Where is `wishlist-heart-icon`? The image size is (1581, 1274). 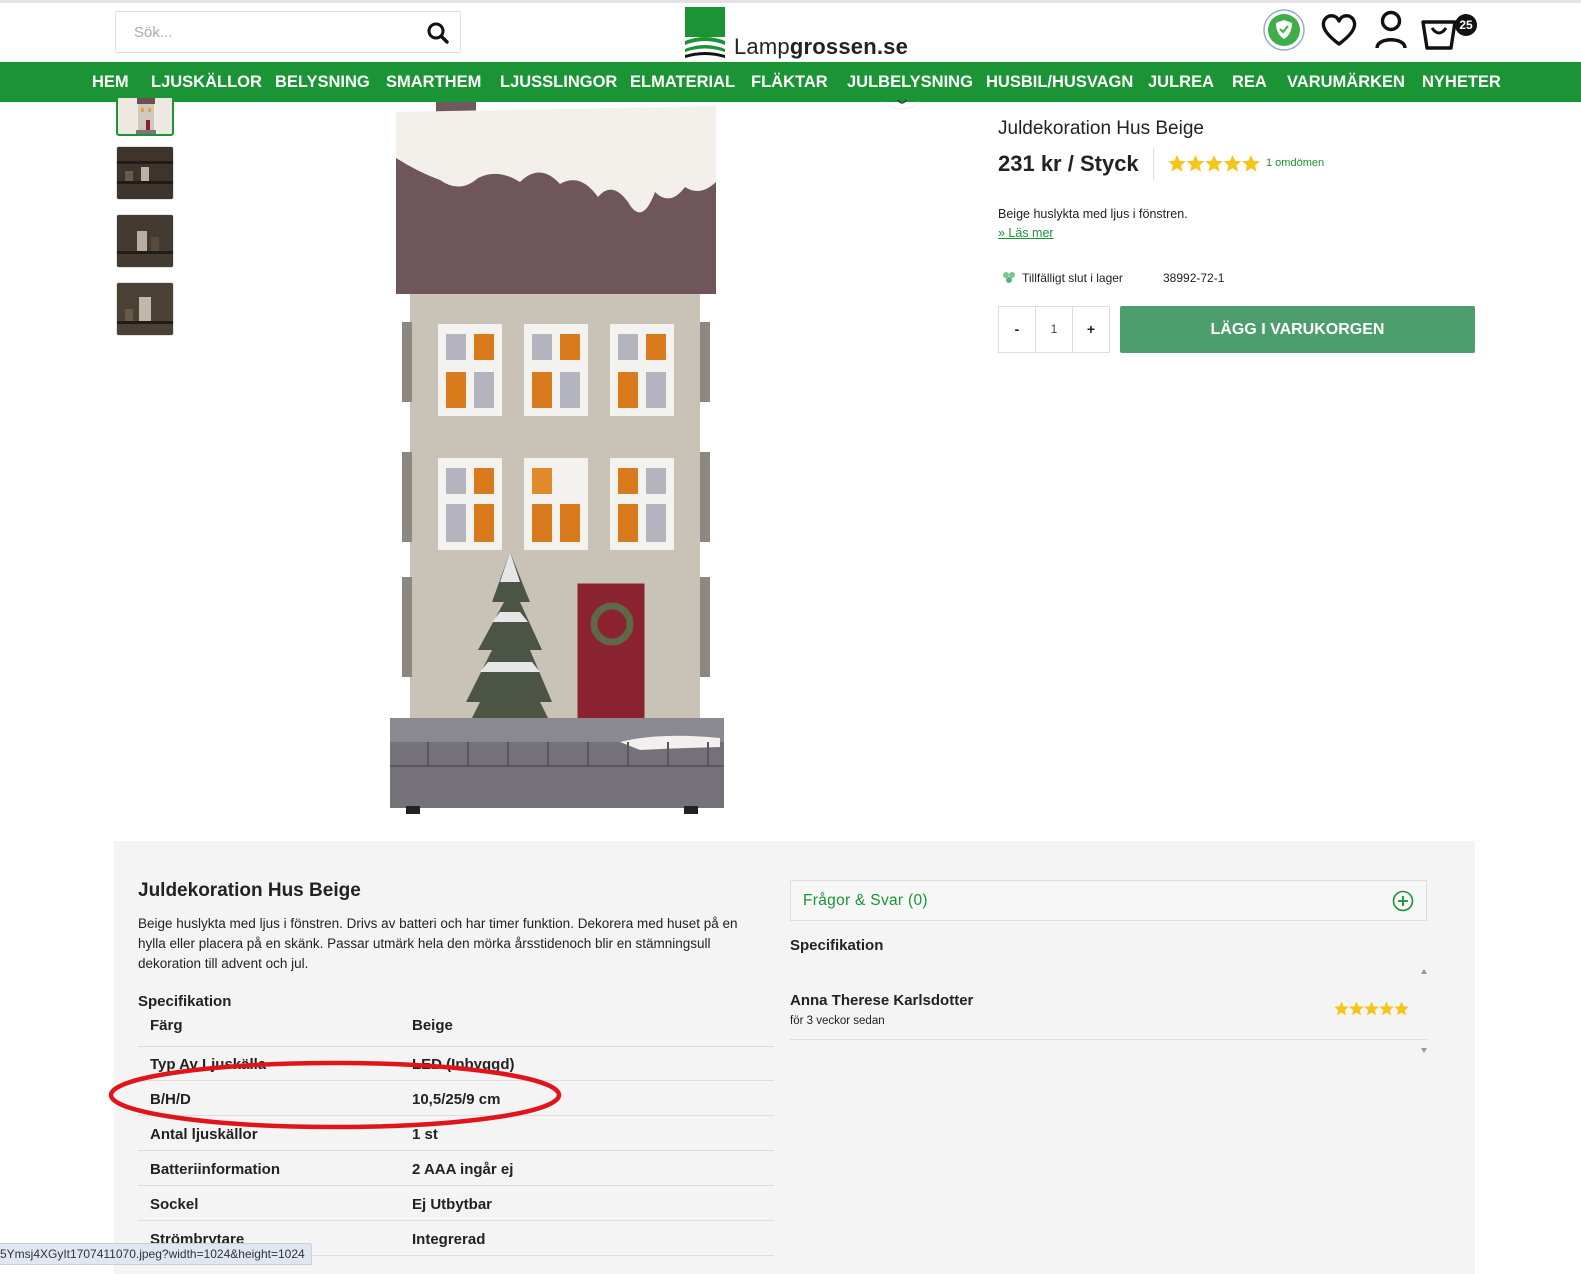 wishlist-heart-icon is located at coordinates (902, 108).